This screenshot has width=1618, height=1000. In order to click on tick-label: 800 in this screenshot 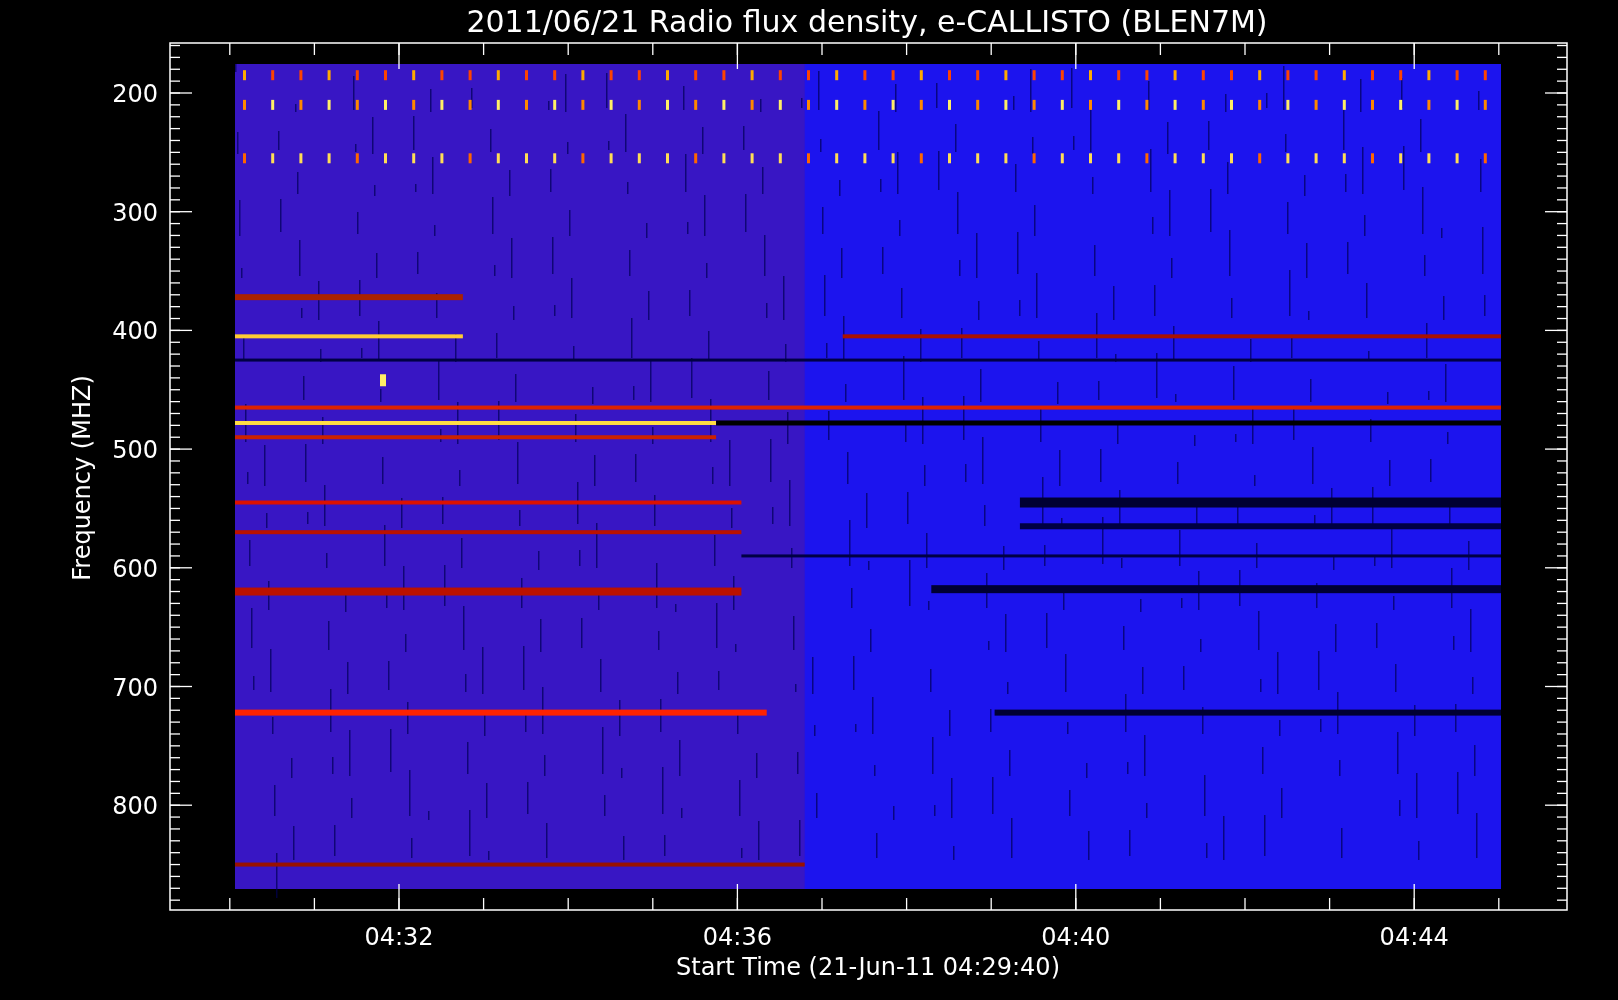, I will do `click(135, 806)`.